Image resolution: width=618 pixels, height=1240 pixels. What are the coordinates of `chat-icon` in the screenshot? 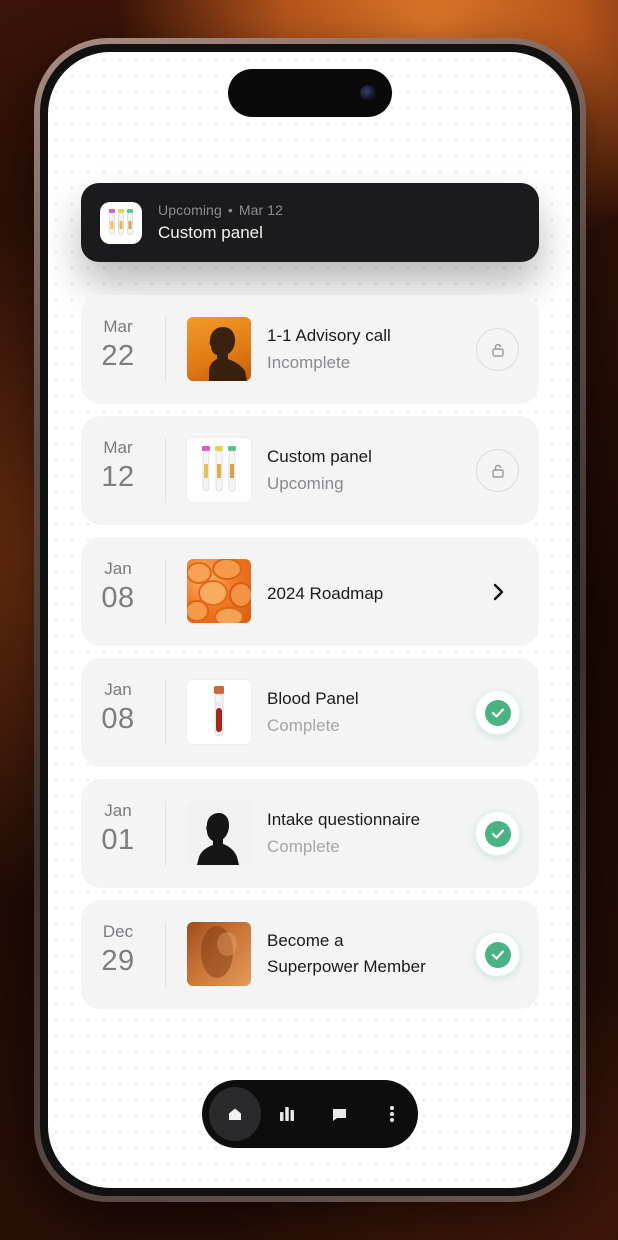 It's located at (340, 1114).